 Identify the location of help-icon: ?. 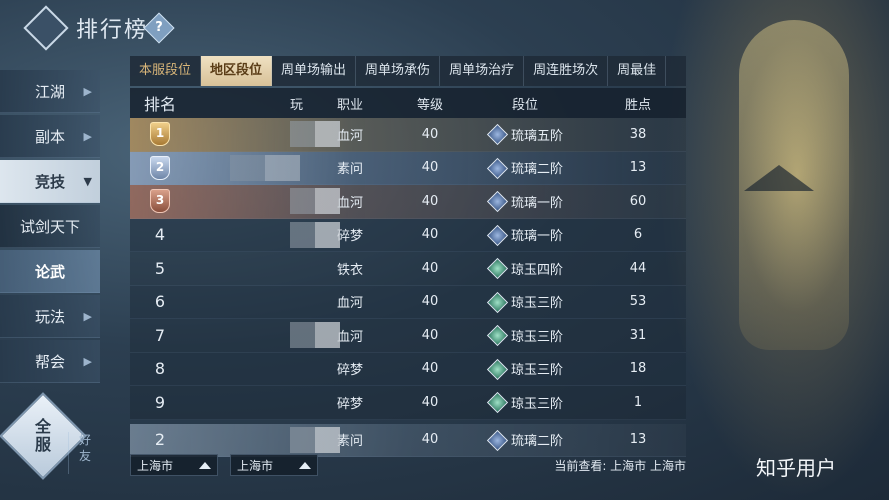
(159, 28).